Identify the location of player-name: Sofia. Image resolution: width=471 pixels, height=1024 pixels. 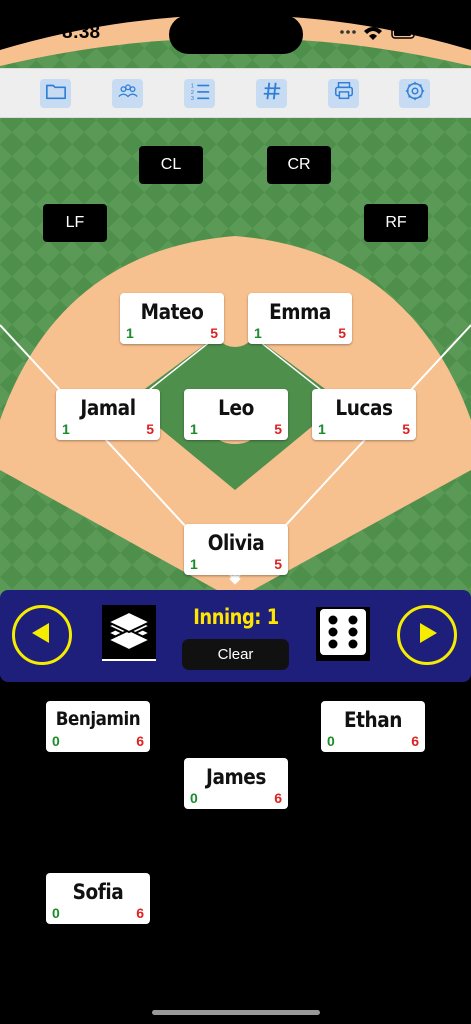
(98, 892).